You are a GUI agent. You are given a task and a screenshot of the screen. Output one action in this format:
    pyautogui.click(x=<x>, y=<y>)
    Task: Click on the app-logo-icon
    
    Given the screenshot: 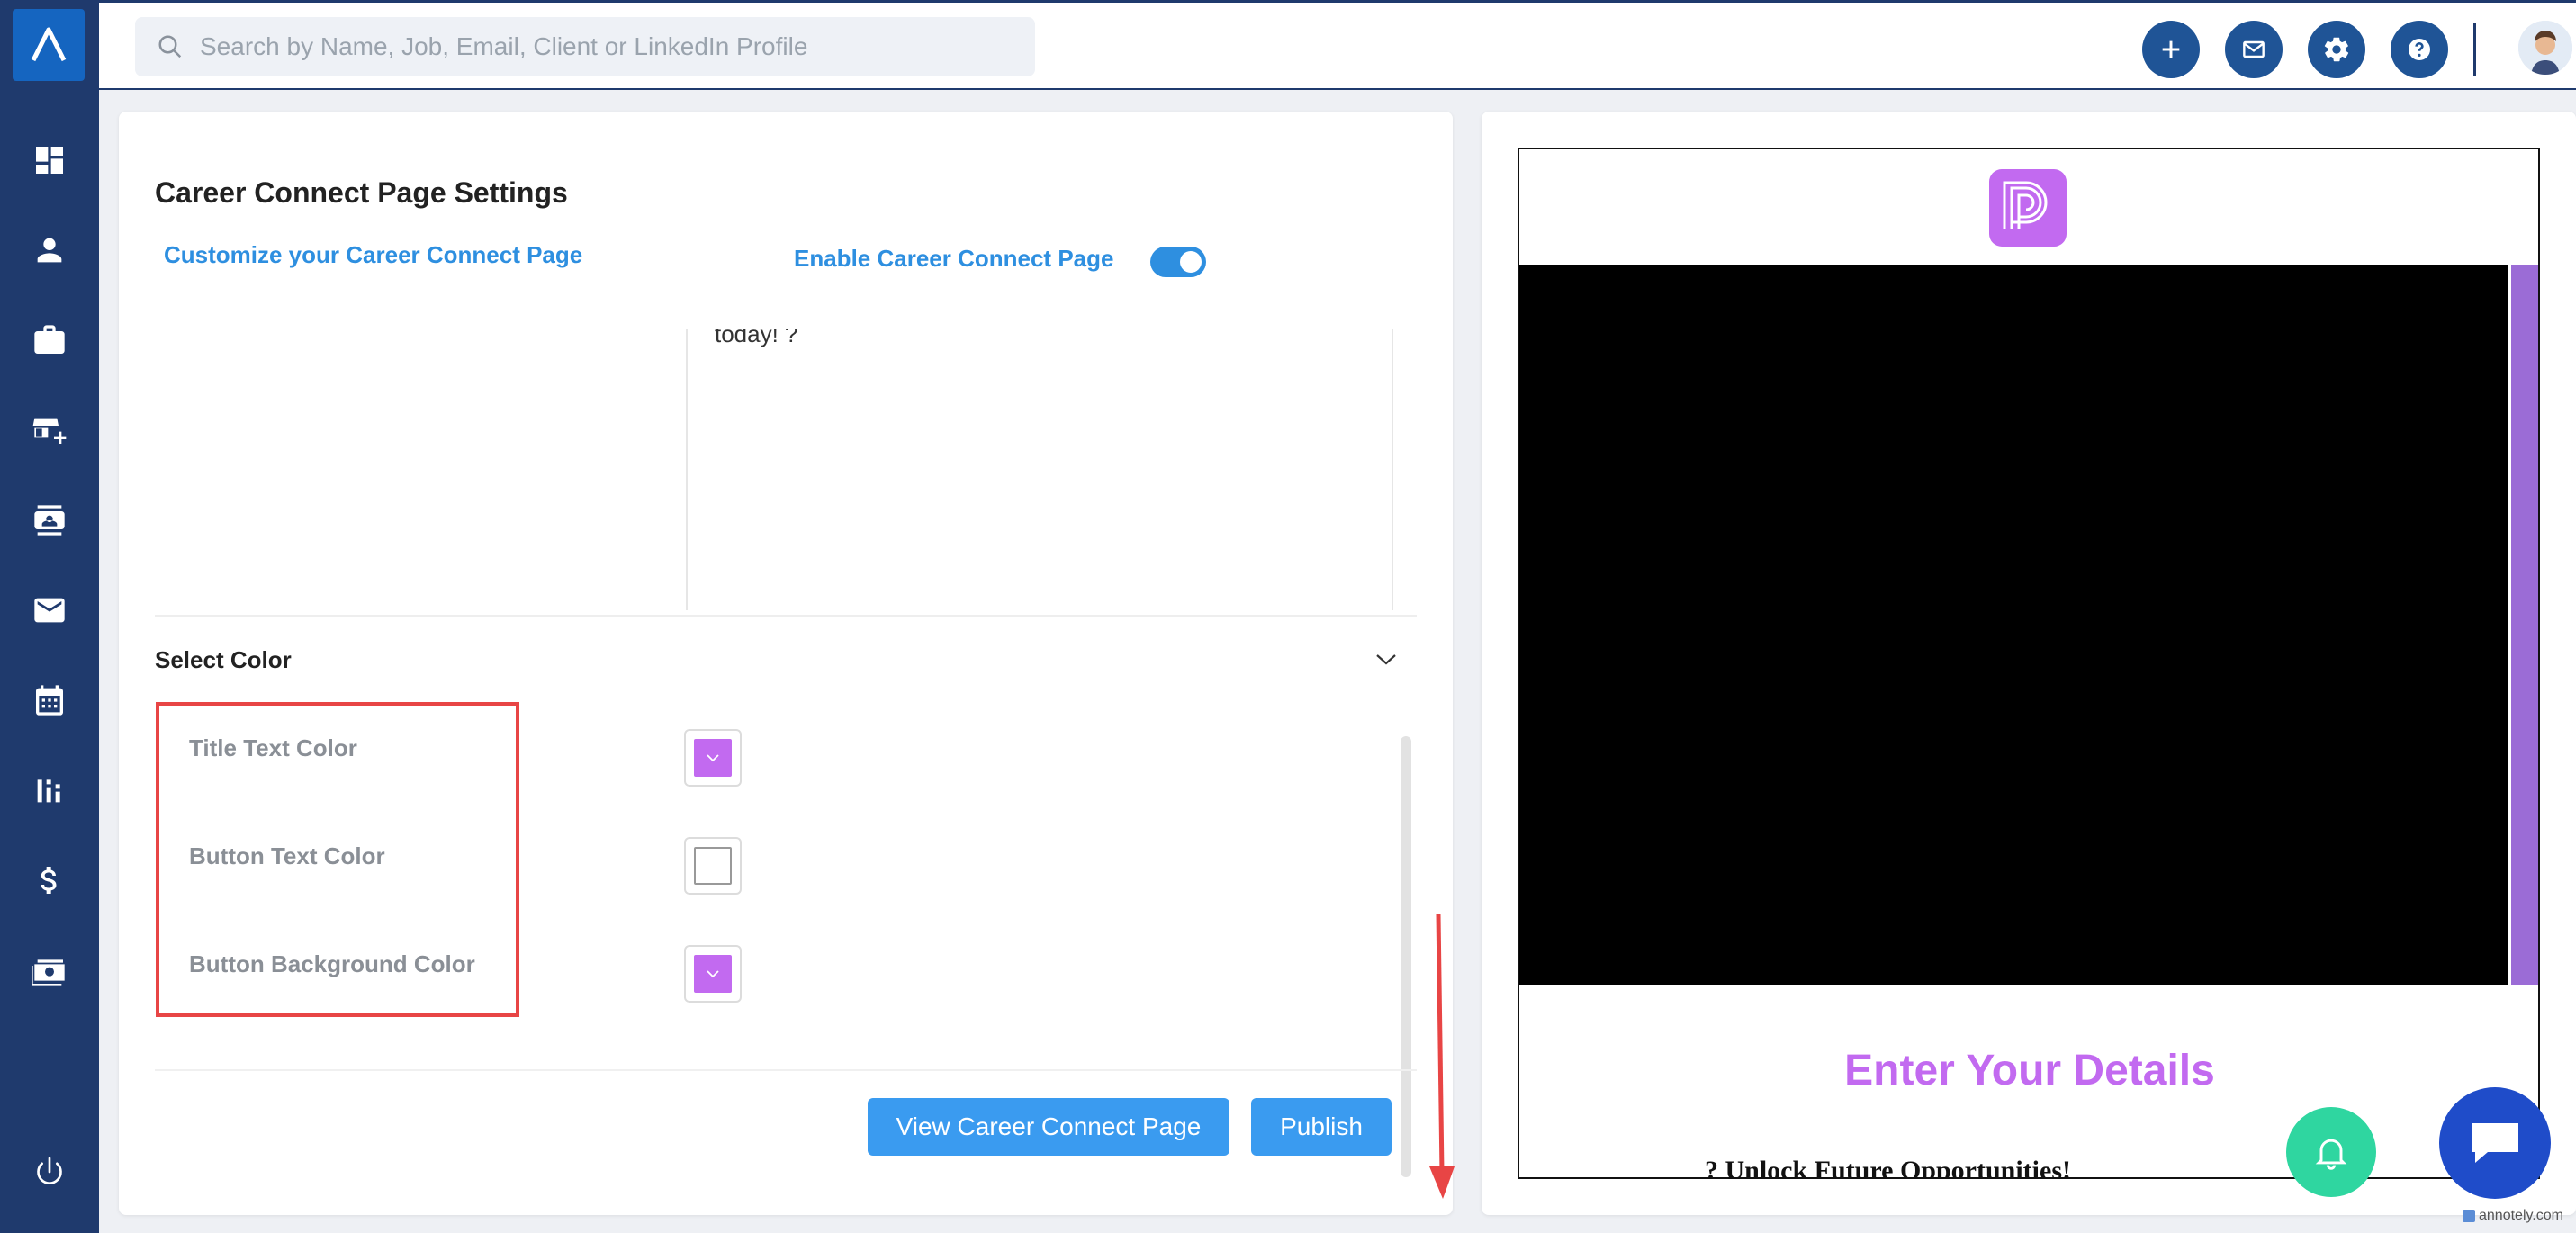 What is the action you would take?
    pyautogui.click(x=49, y=45)
    